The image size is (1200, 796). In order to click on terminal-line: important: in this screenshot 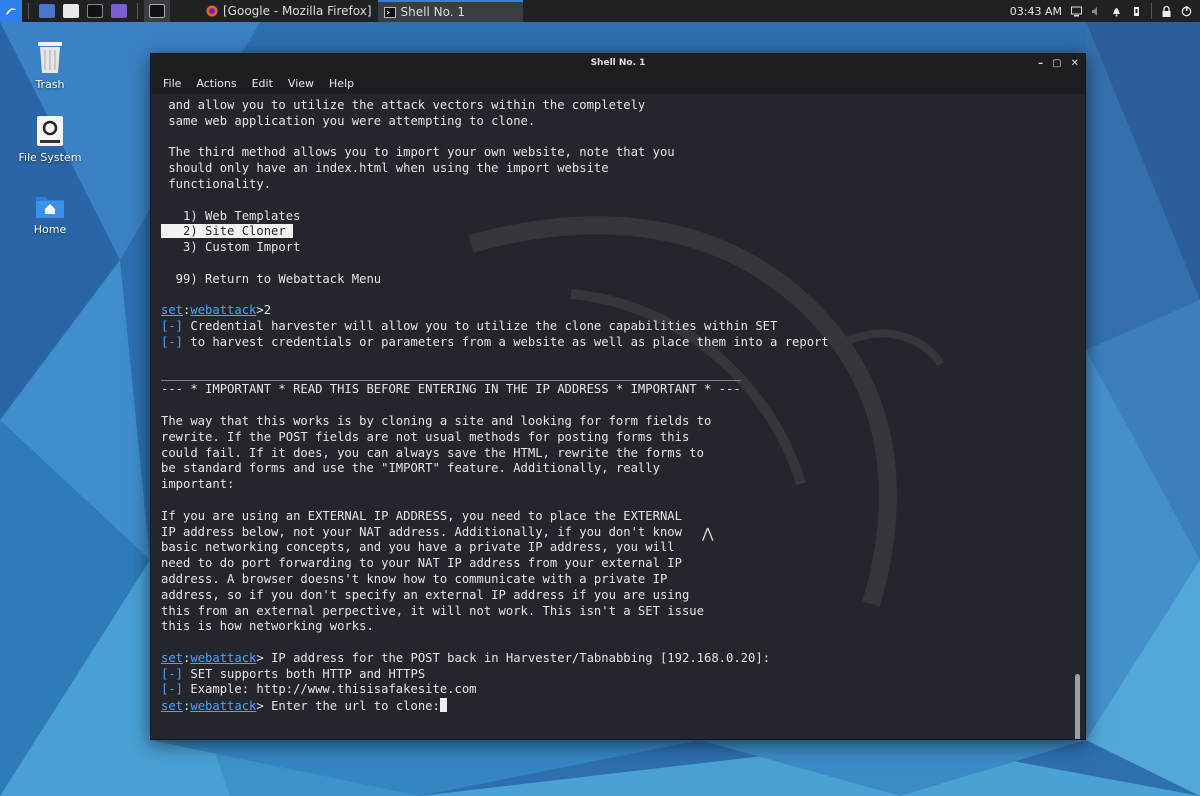, I will do `click(495, 485)`.